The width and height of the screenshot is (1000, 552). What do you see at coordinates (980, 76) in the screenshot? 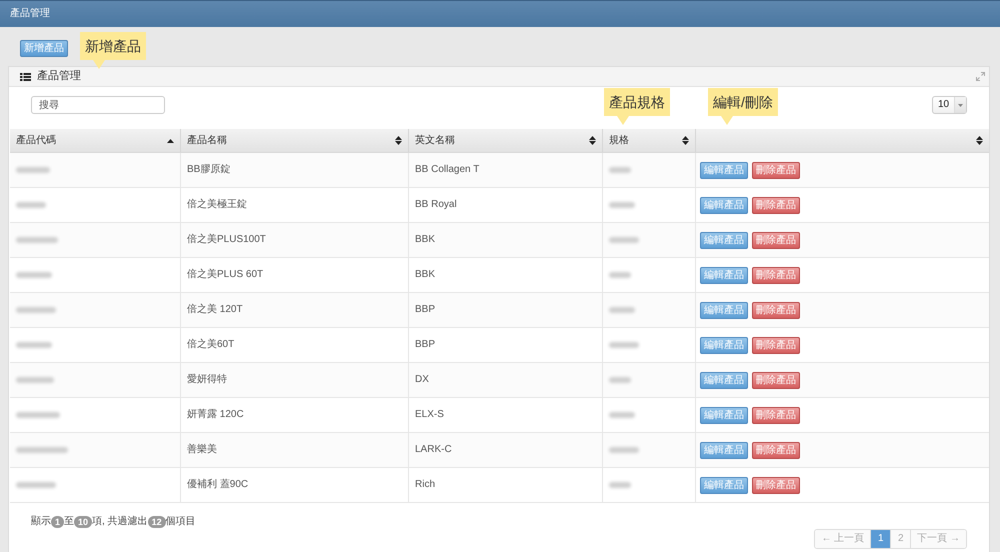
I see `expand-icon` at bounding box center [980, 76].